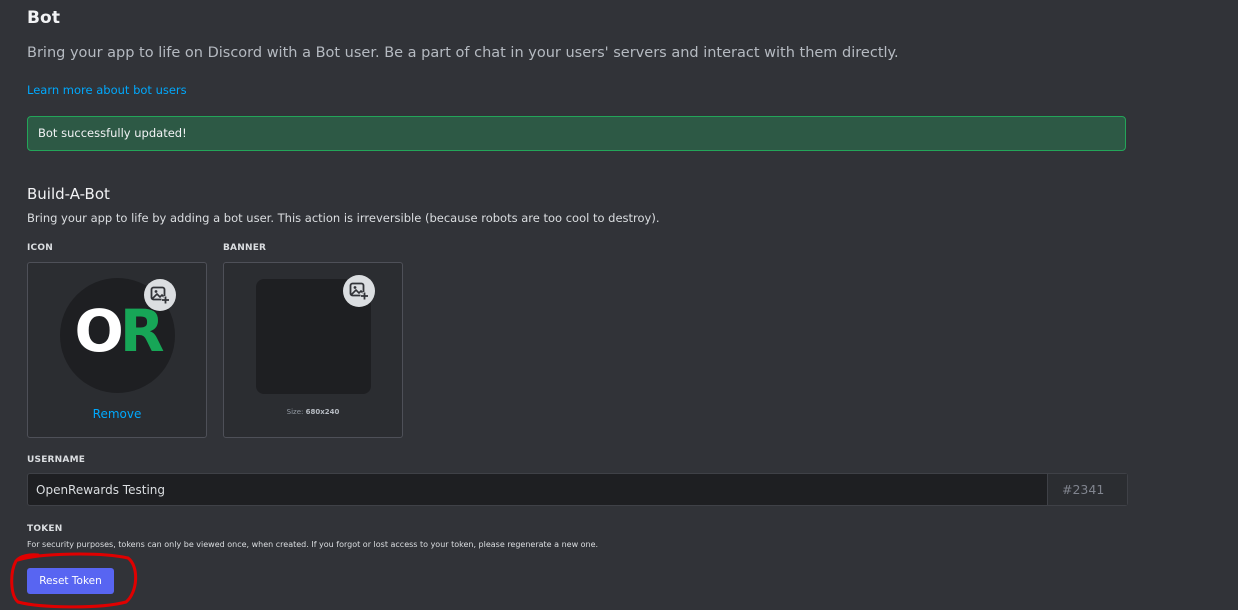 This screenshot has width=1238, height=610. What do you see at coordinates (99, 331) in the screenshot?
I see `avatar-letter-o: O` at bounding box center [99, 331].